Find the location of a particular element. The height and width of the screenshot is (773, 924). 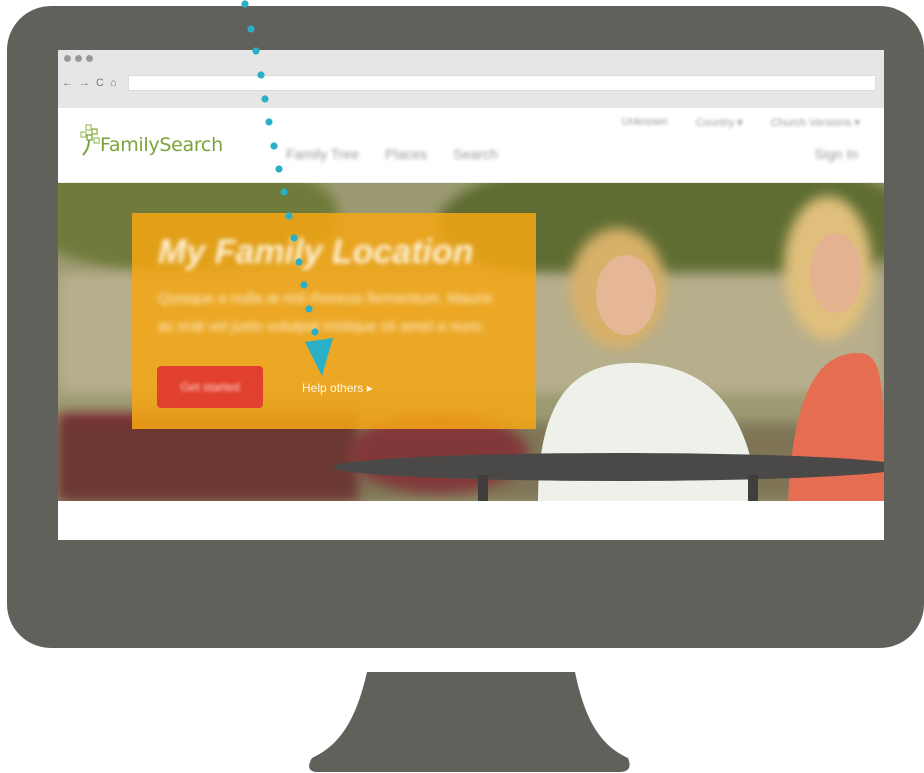

util-nav-country: Country ▾ is located at coordinates (719, 122).